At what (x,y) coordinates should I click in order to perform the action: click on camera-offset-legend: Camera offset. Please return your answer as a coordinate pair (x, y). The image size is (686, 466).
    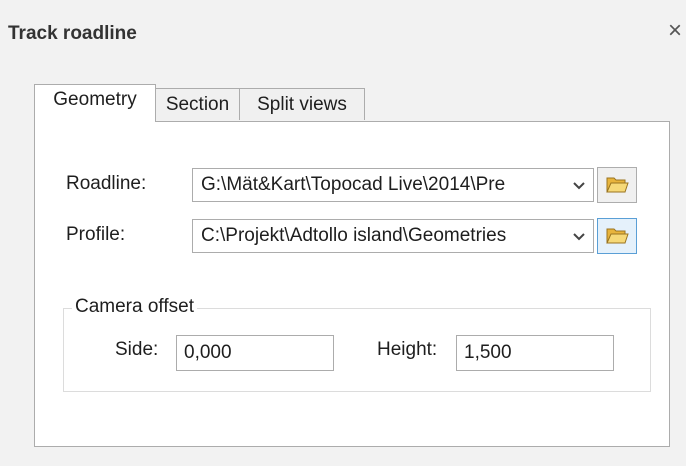
    Looking at the image, I should click on (134, 307).